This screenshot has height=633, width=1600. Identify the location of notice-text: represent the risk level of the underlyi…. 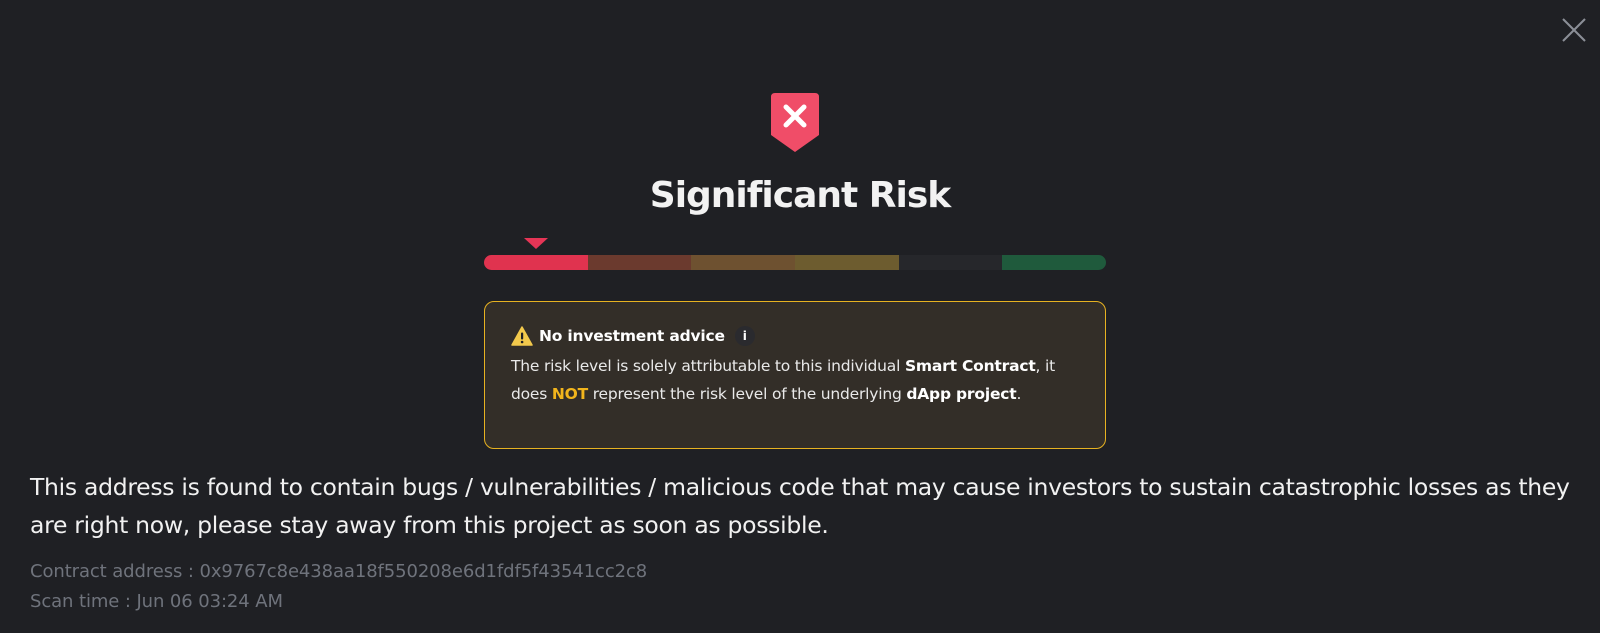
(747, 394).